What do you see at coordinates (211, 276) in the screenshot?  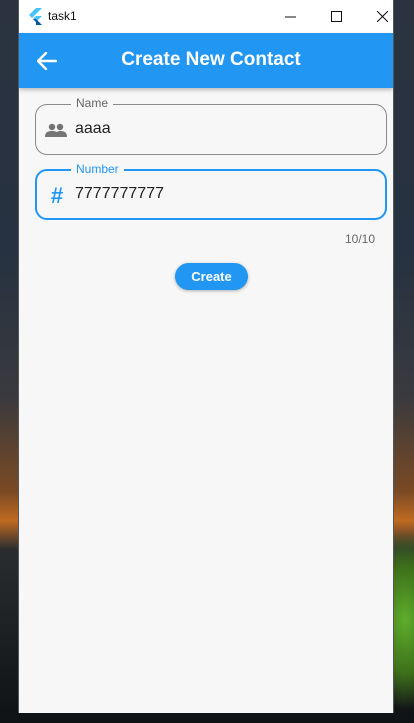 I see `create-button: Create` at bounding box center [211, 276].